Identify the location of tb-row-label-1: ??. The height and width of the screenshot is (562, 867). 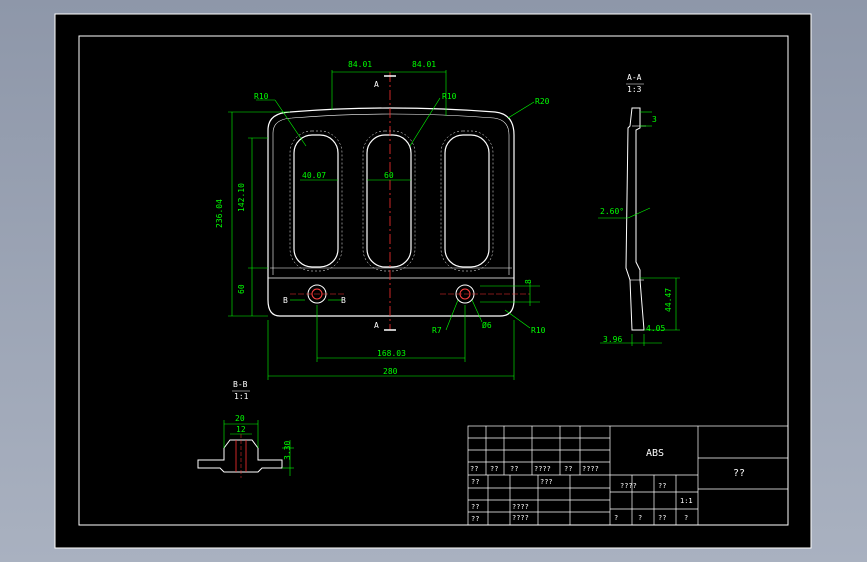
(494, 469).